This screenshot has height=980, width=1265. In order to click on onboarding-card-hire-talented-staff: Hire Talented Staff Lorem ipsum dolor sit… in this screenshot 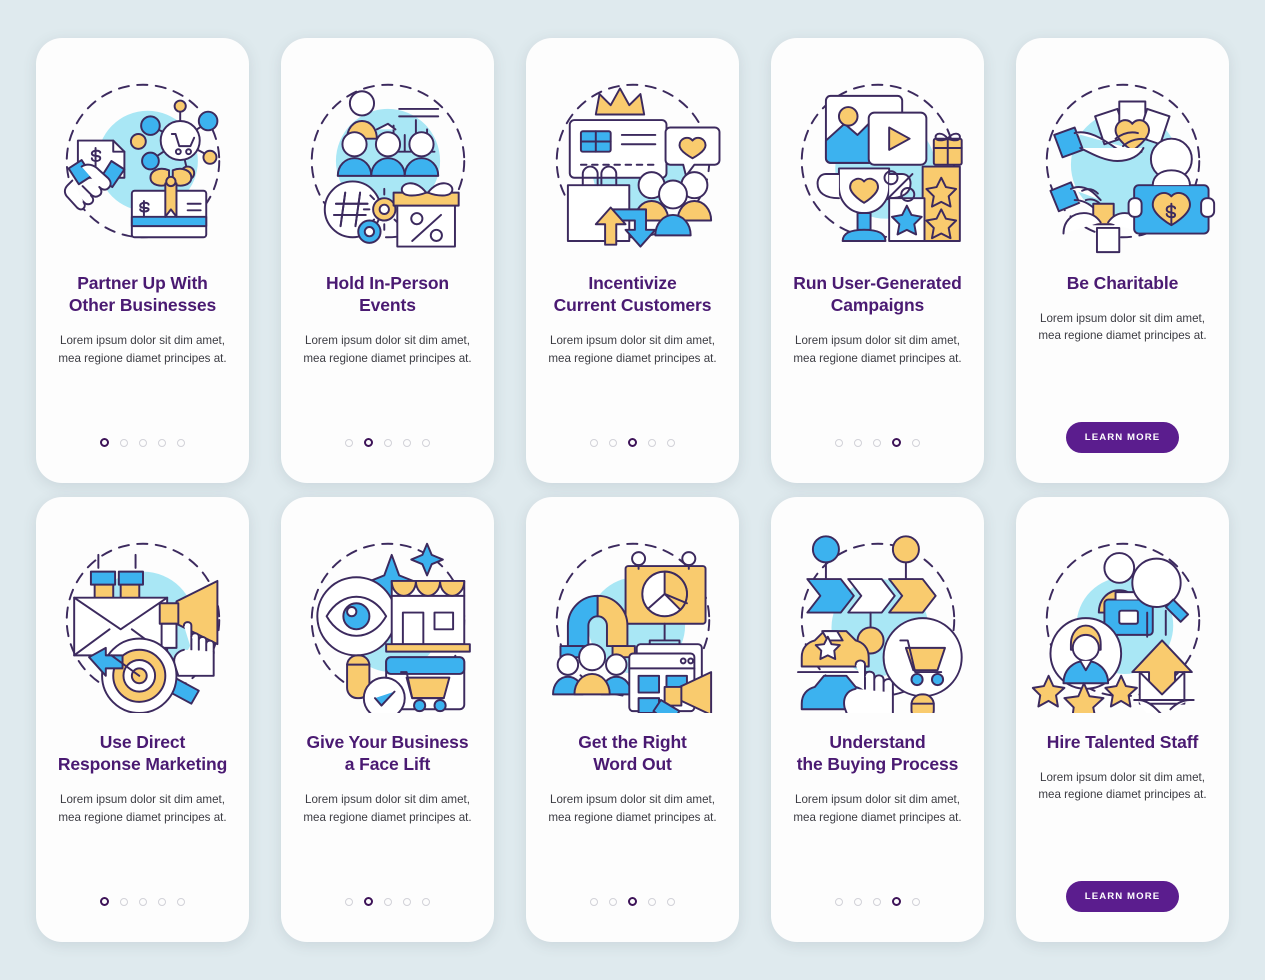, I will do `click(1122, 719)`.